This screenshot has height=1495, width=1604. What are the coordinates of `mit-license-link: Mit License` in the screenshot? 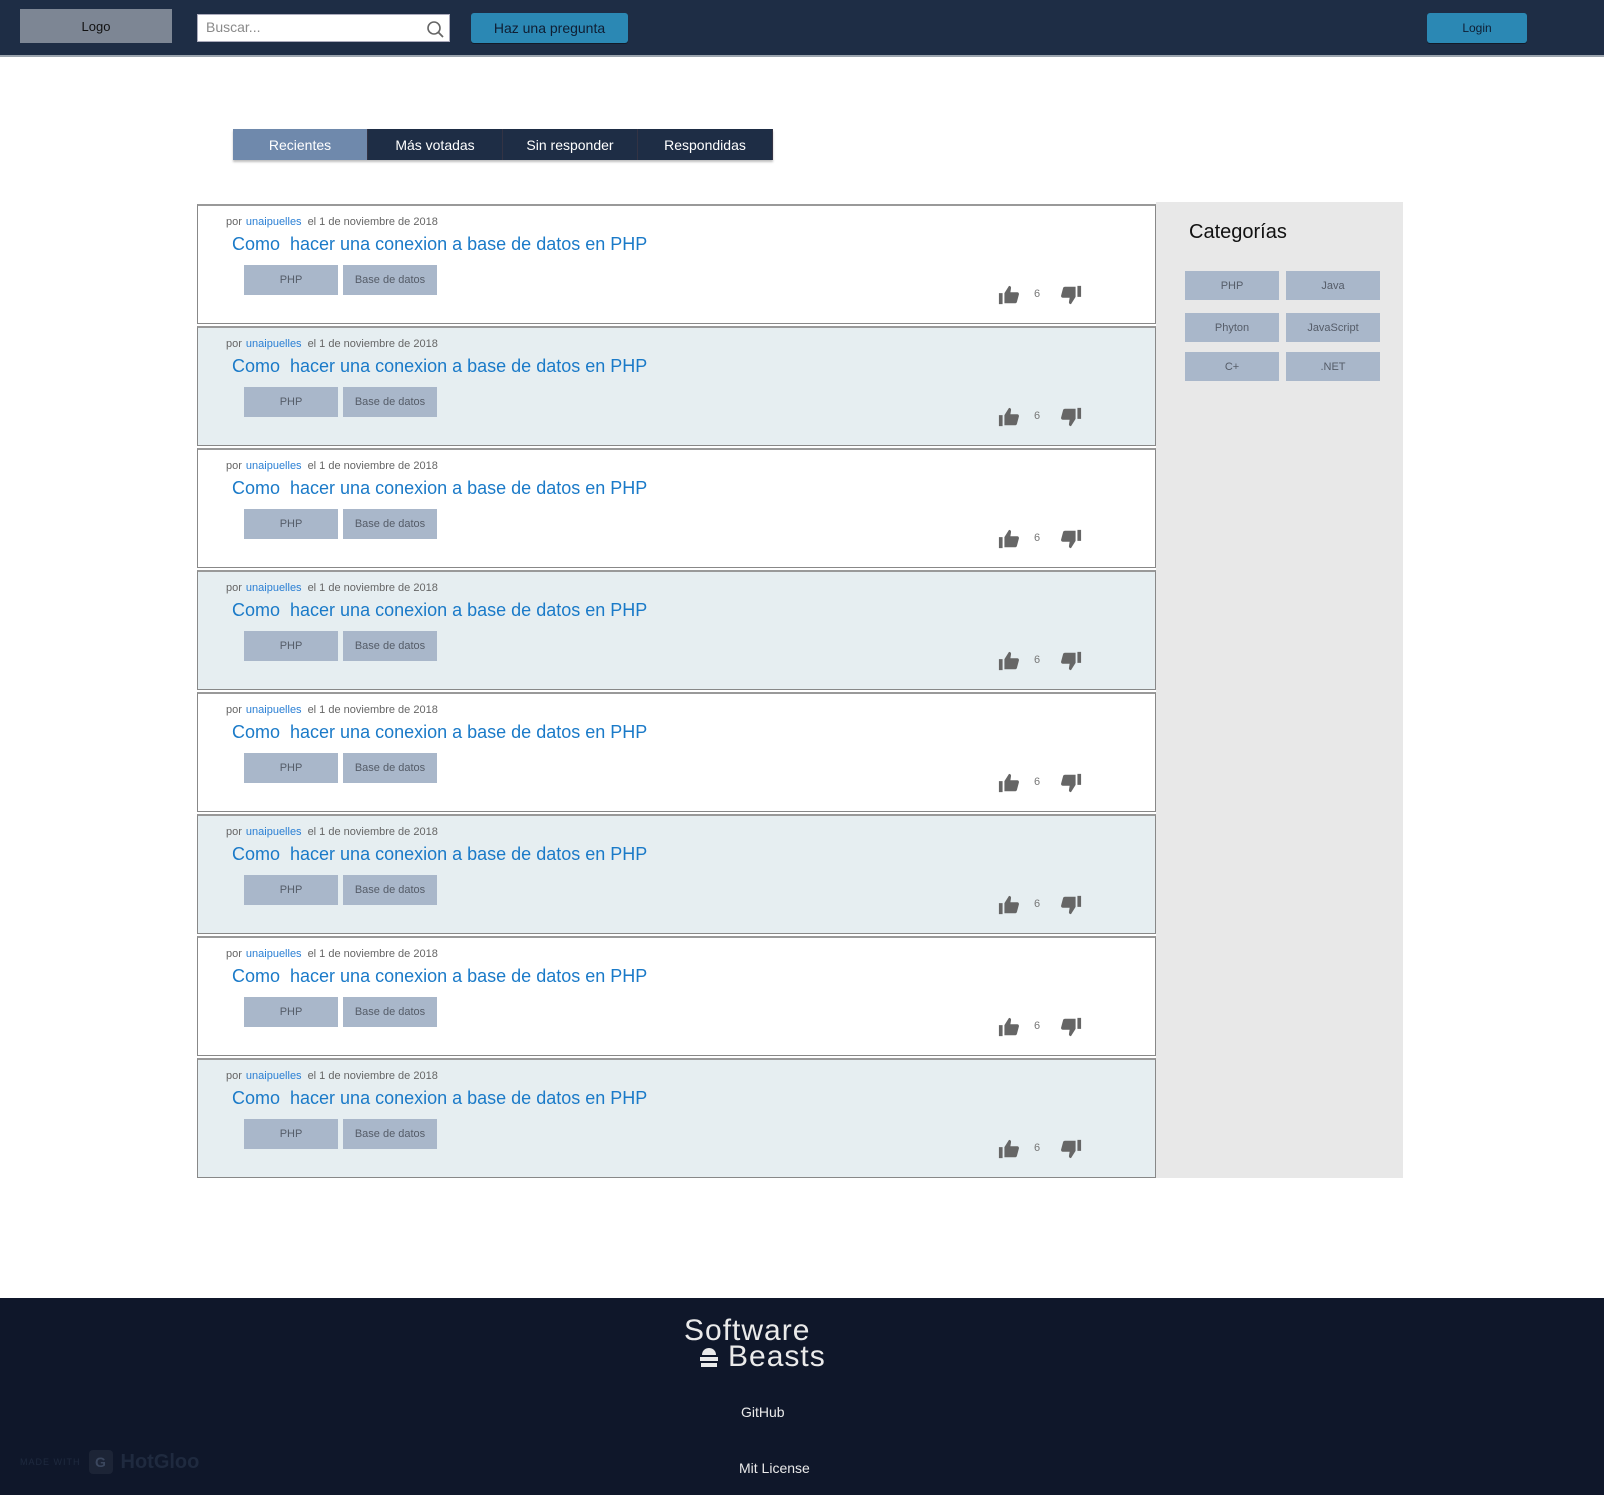 It's located at (774, 1468).